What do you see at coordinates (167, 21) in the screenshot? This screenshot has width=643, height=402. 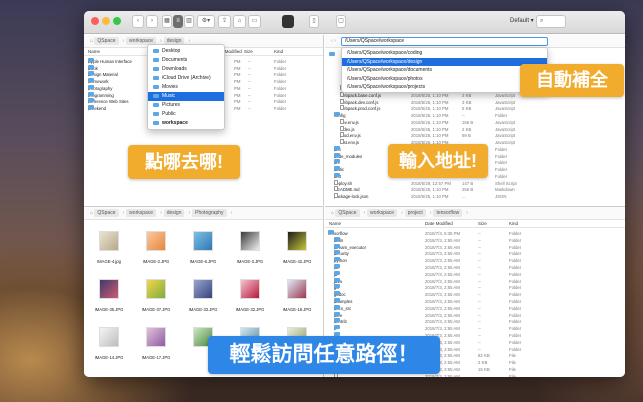 I see `icon-view-icon: ▦` at bounding box center [167, 21].